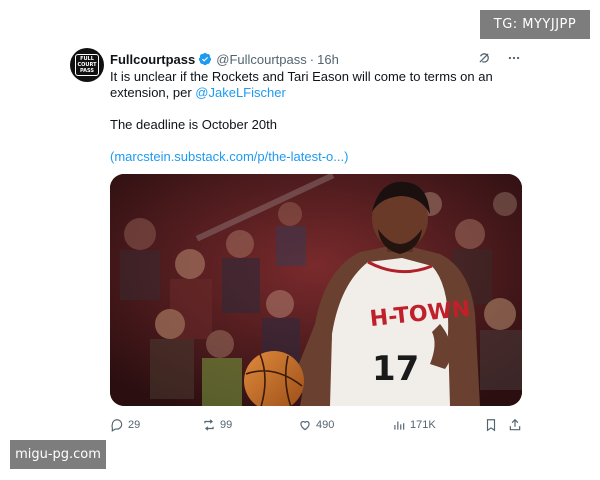 The height and width of the screenshot is (480, 600). I want to click on bookmark-button, so click(491, 425).